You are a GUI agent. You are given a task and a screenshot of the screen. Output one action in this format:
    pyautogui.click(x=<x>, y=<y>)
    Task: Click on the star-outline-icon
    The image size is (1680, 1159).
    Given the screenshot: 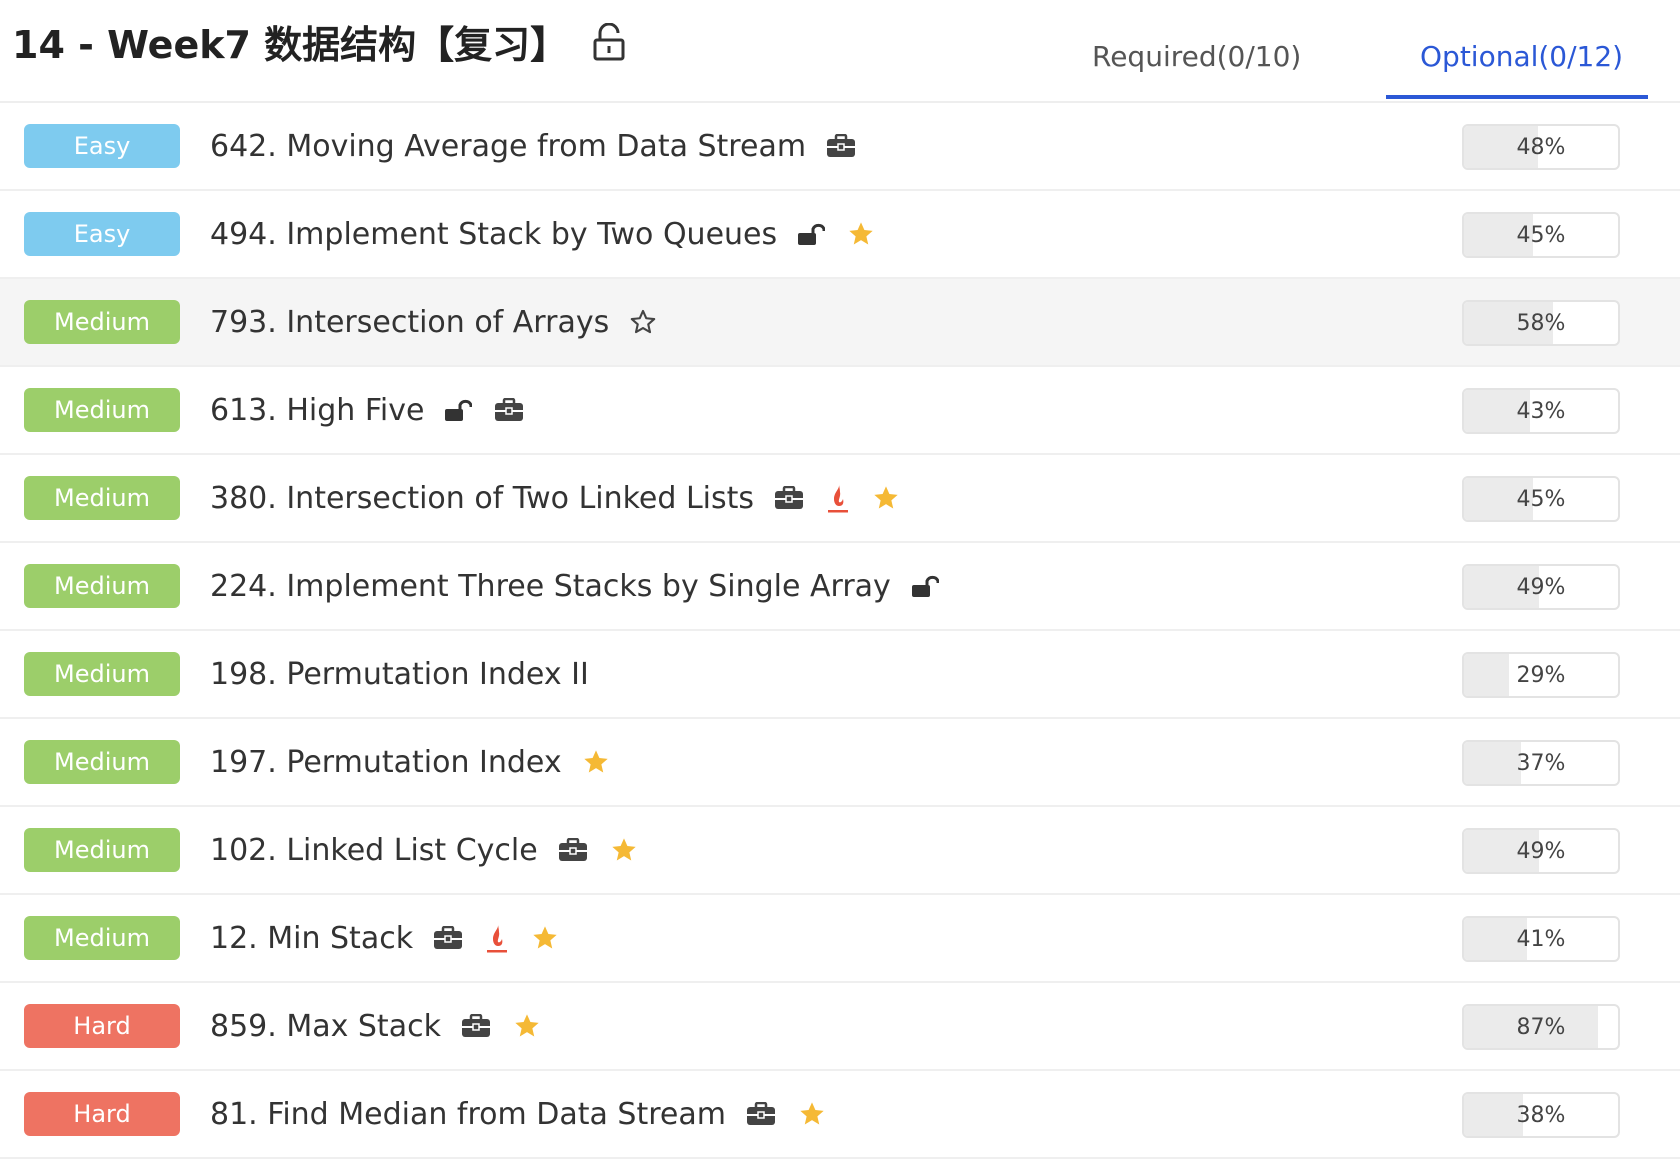 What is the action you would take?
    pyautogui.click(x=643, y=322)
    